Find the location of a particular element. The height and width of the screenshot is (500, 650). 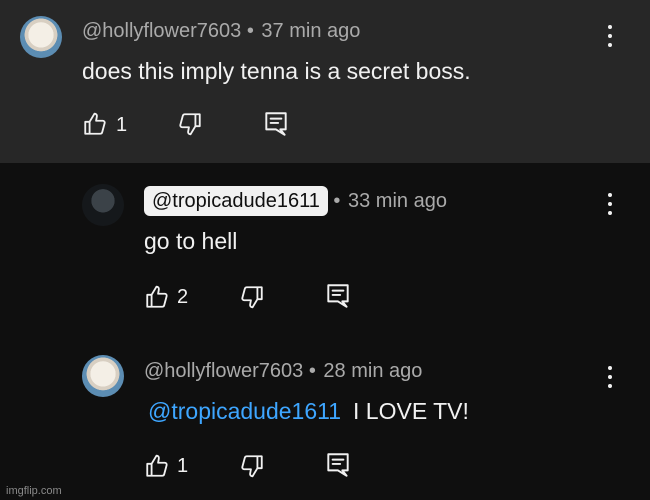

like-count: 2 is located at coordinates (183, 297).